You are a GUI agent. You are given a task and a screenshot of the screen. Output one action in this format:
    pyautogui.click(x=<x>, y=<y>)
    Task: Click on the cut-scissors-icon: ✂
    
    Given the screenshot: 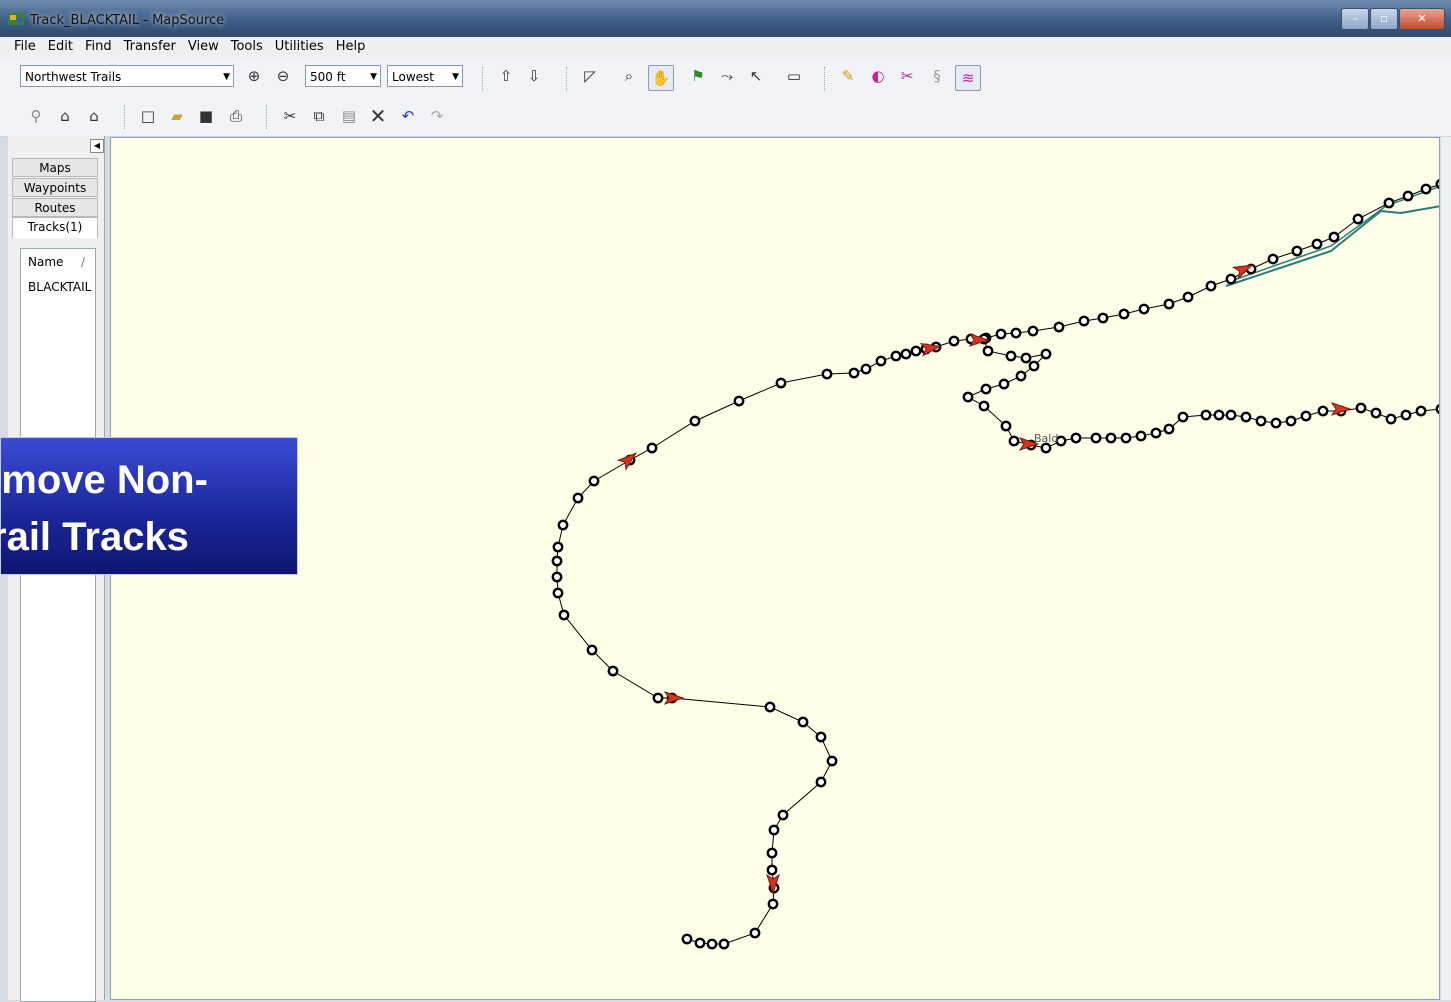 What is the action you would take?
    pyautogui.click(x=290, y=116)
    